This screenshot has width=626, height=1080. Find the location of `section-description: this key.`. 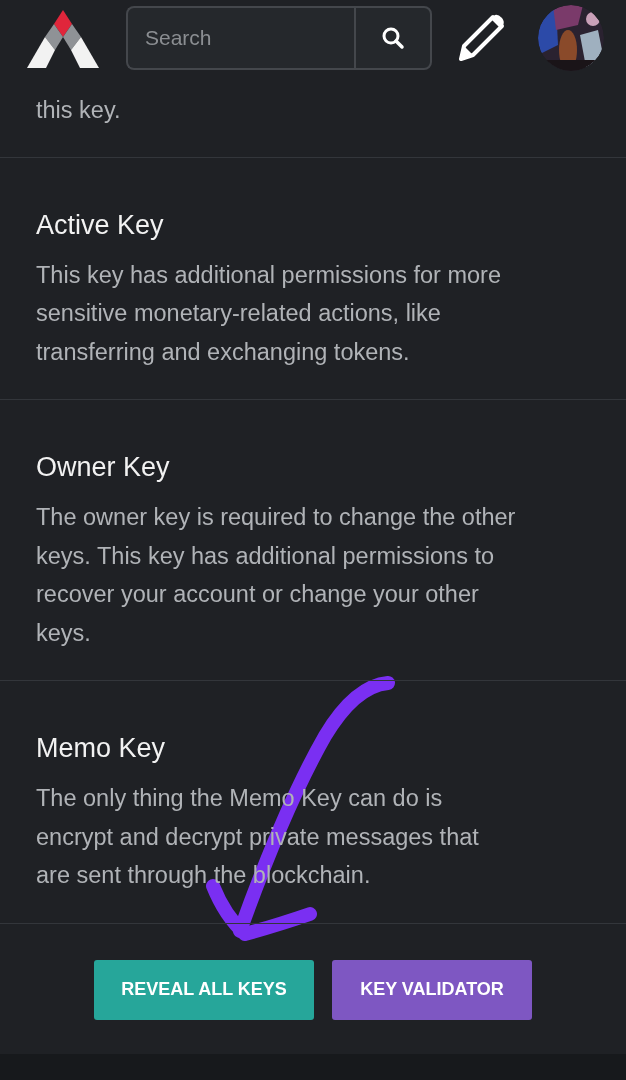

section-description: this key. is located at coordinates (79, 110).